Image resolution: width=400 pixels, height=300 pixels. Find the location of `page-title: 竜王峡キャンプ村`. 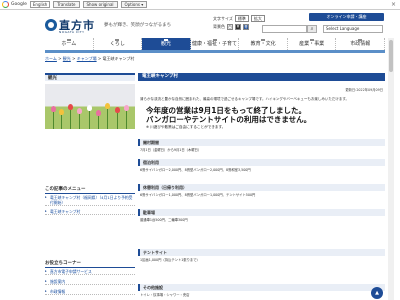

page-title: 竜王峡キャンプ村 is located at coordinates (261, 77).